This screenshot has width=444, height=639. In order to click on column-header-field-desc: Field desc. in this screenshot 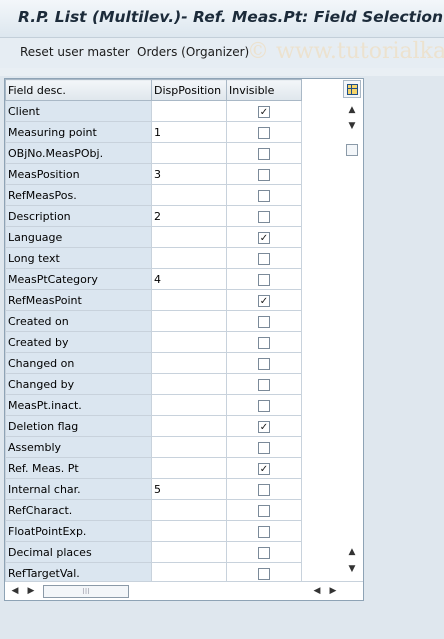, I will do `click(78, 90)`.